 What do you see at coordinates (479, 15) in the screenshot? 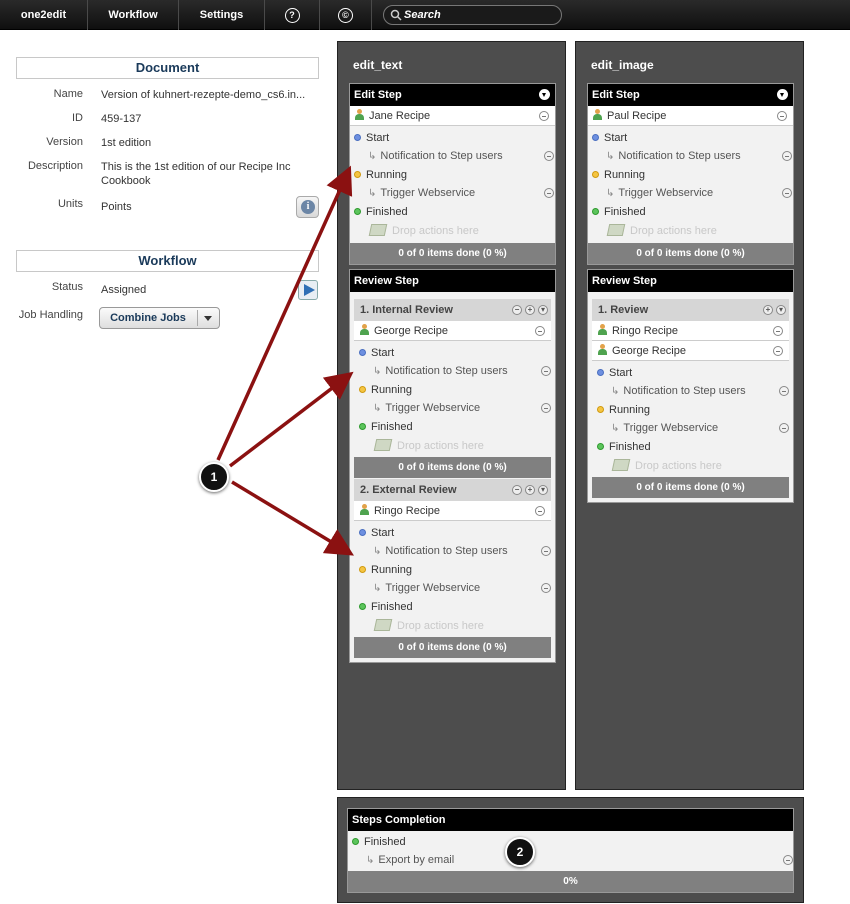
I see `search-input` at bounding box center [479, 15].